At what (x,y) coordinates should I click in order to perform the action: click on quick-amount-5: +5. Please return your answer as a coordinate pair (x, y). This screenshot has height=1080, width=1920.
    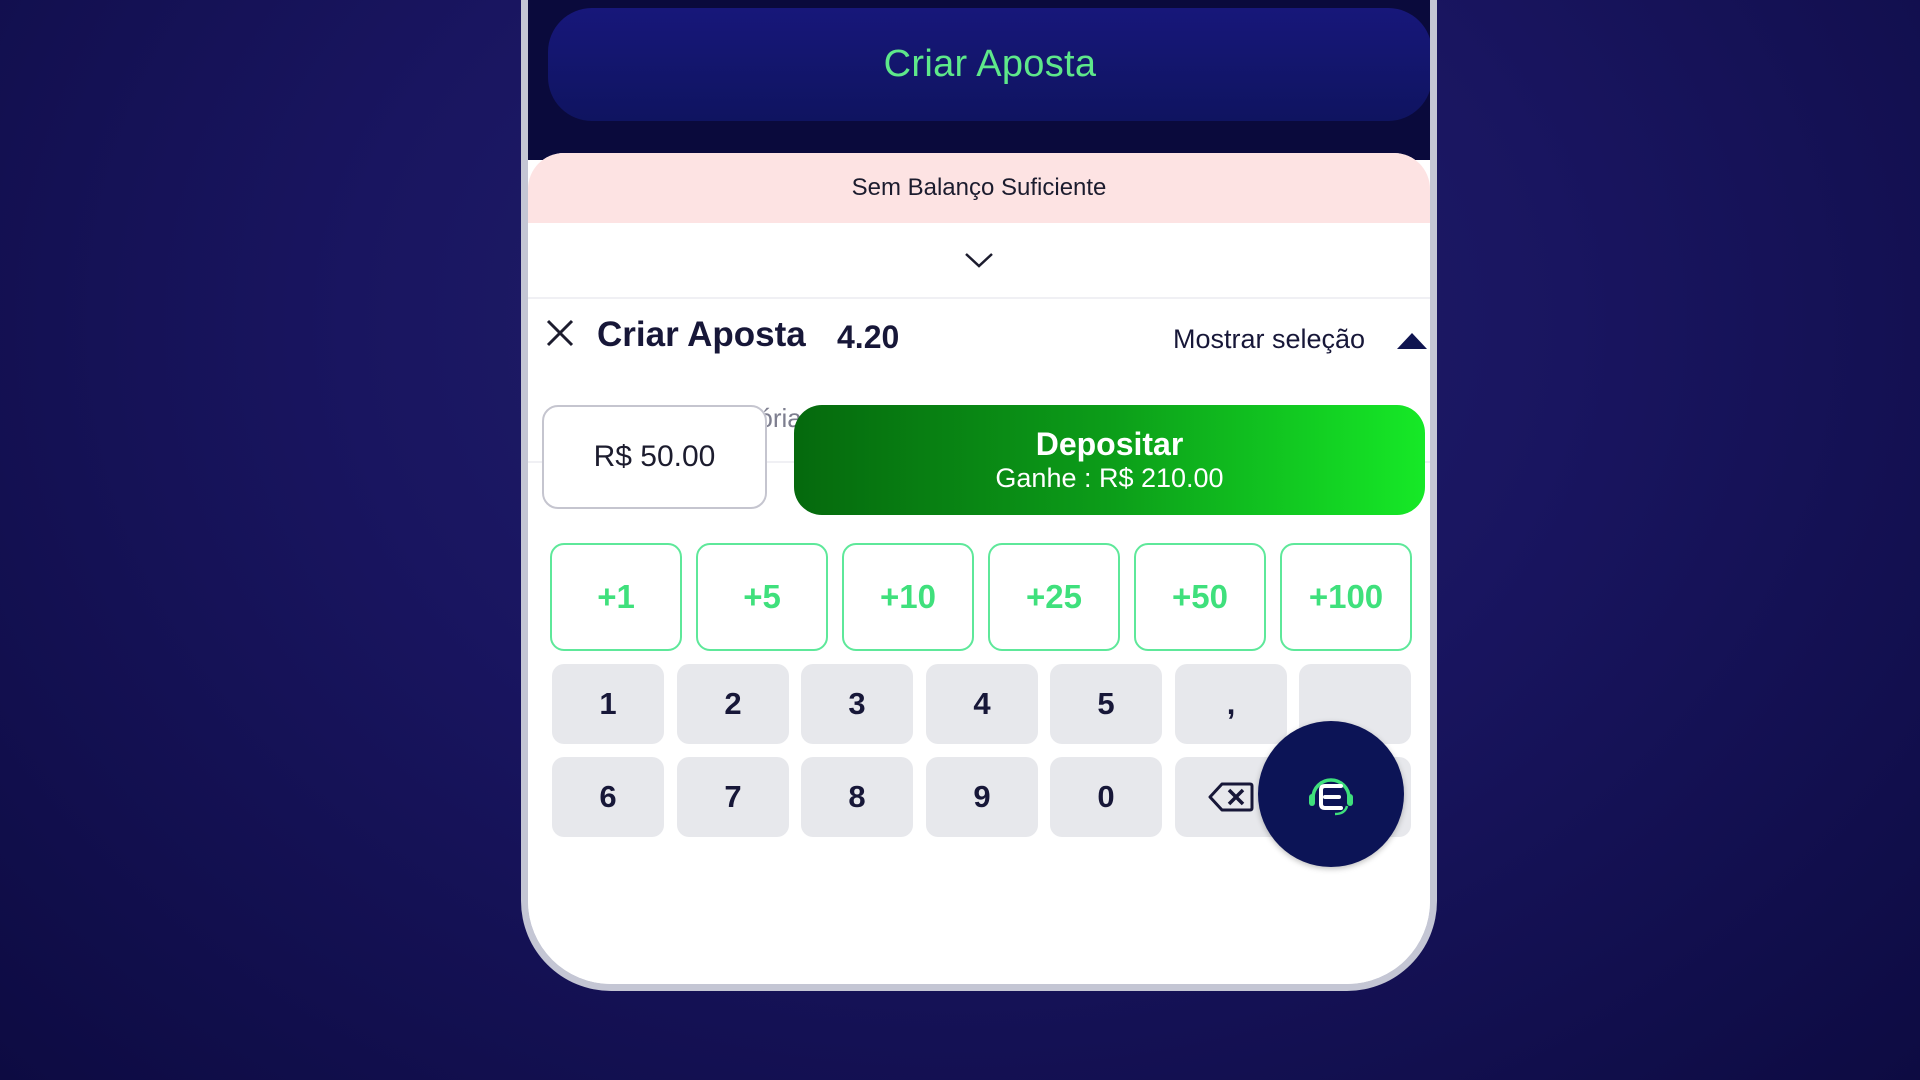
    Looking at the image, I should click on (762, 597).